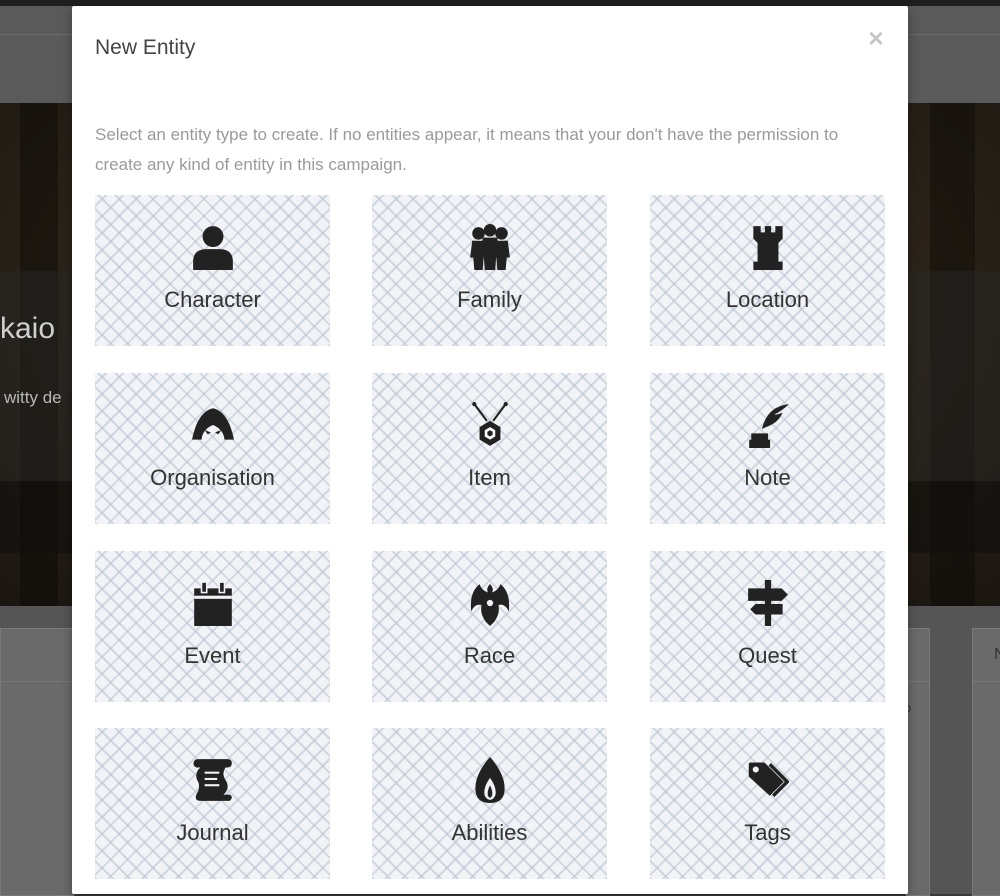 The image size is (1000, 896). Describe the element at coordinates (768, 247) in the screenshot. I see `tower-icon` at that location.